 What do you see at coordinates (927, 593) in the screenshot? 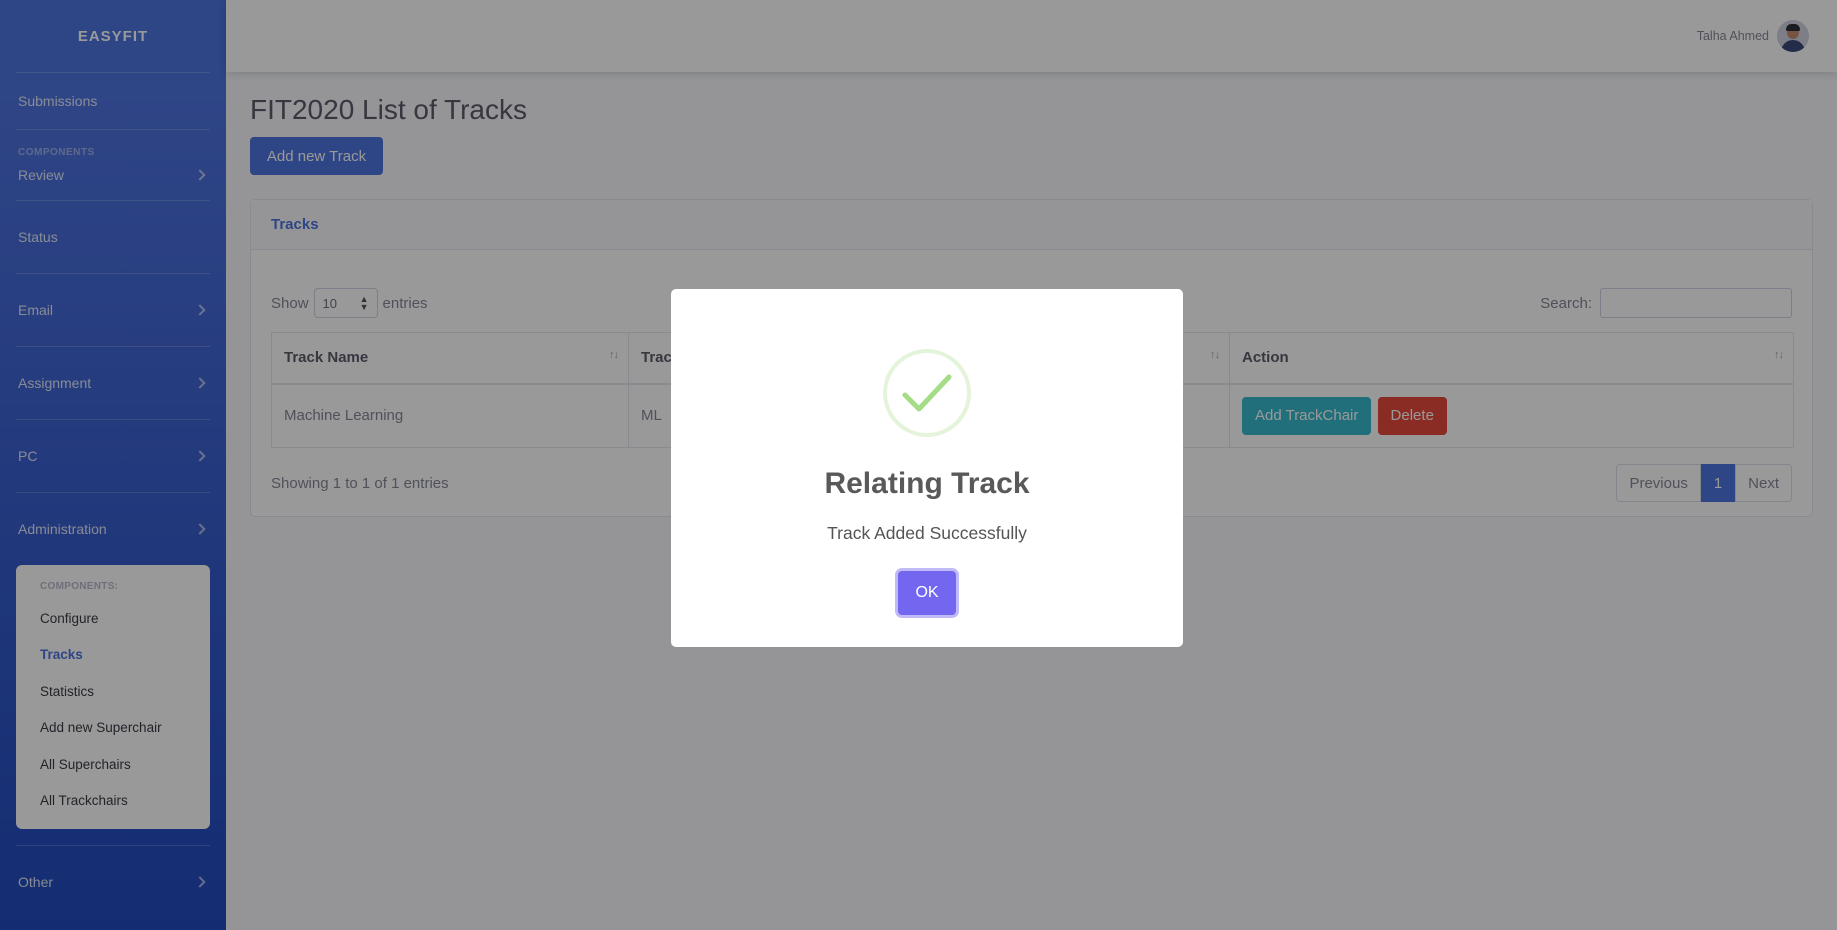
I see `ok-button: OK` at bounding box center [927, 593].